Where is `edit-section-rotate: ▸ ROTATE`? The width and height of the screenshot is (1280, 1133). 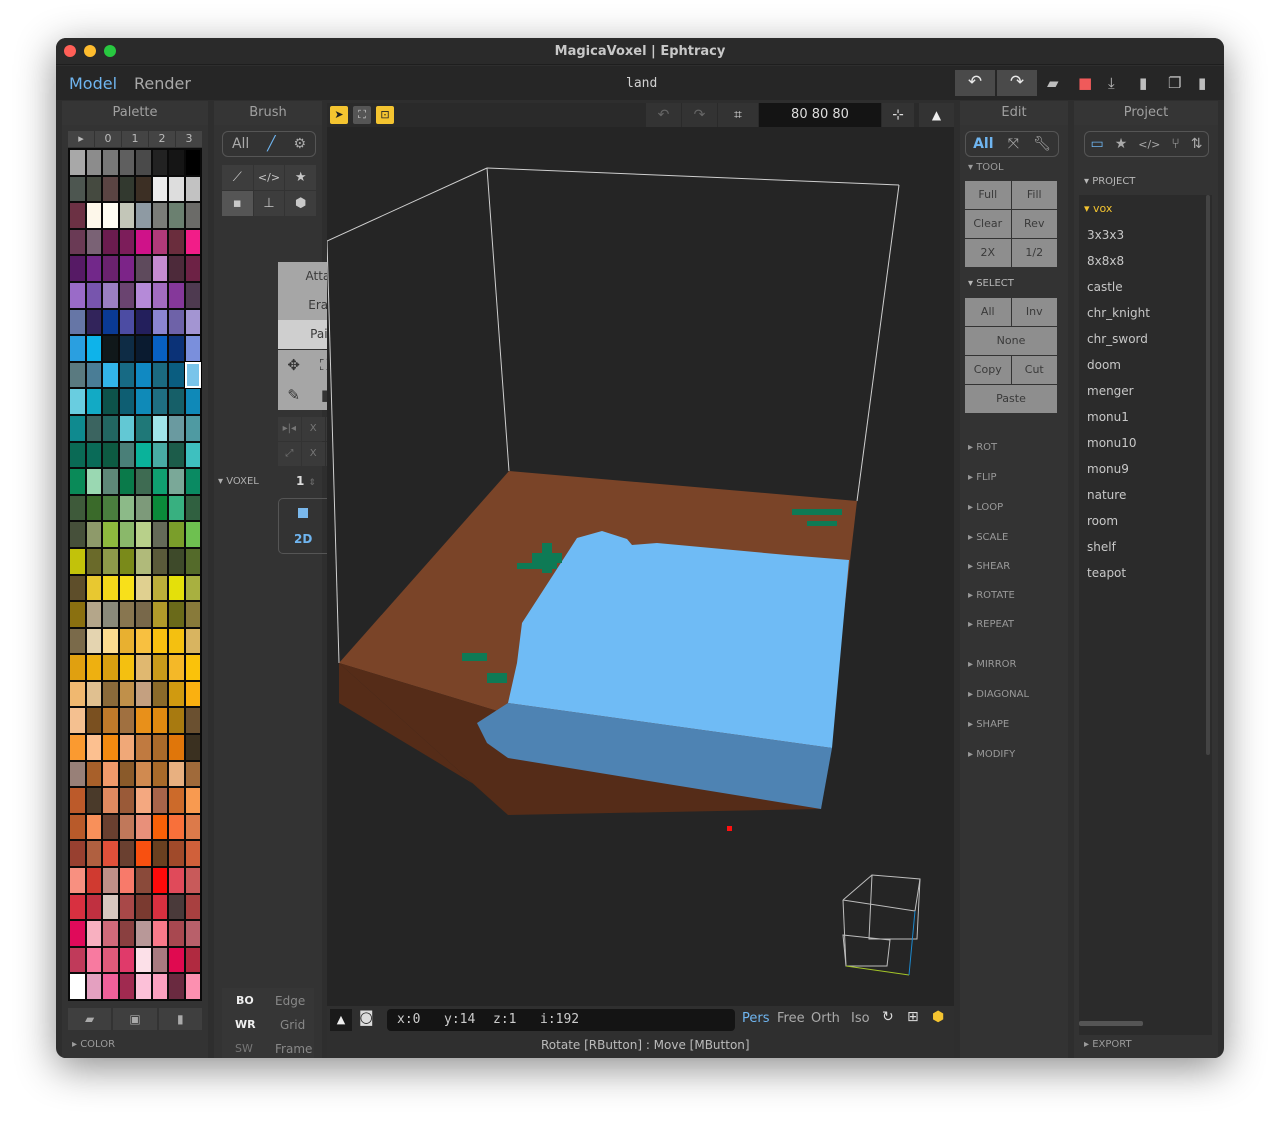
edit-section-rotate: ▸ ROTATE is located at coordinates (991, 595).